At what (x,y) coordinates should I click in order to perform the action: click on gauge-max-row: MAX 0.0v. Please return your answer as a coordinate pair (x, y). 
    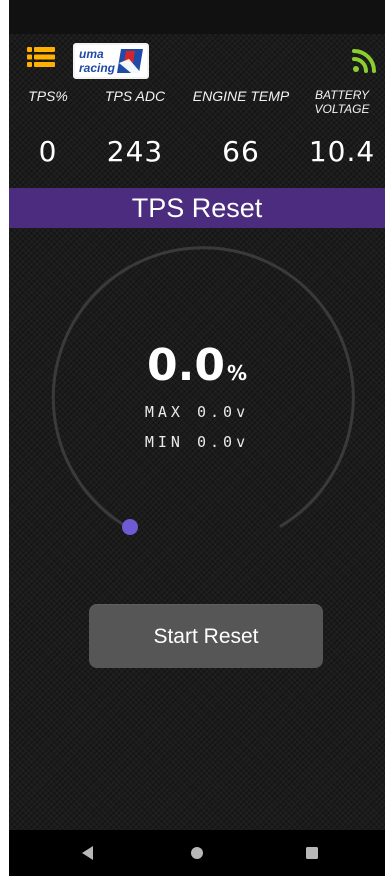
    Looking at the image, I should click on (197, 412).